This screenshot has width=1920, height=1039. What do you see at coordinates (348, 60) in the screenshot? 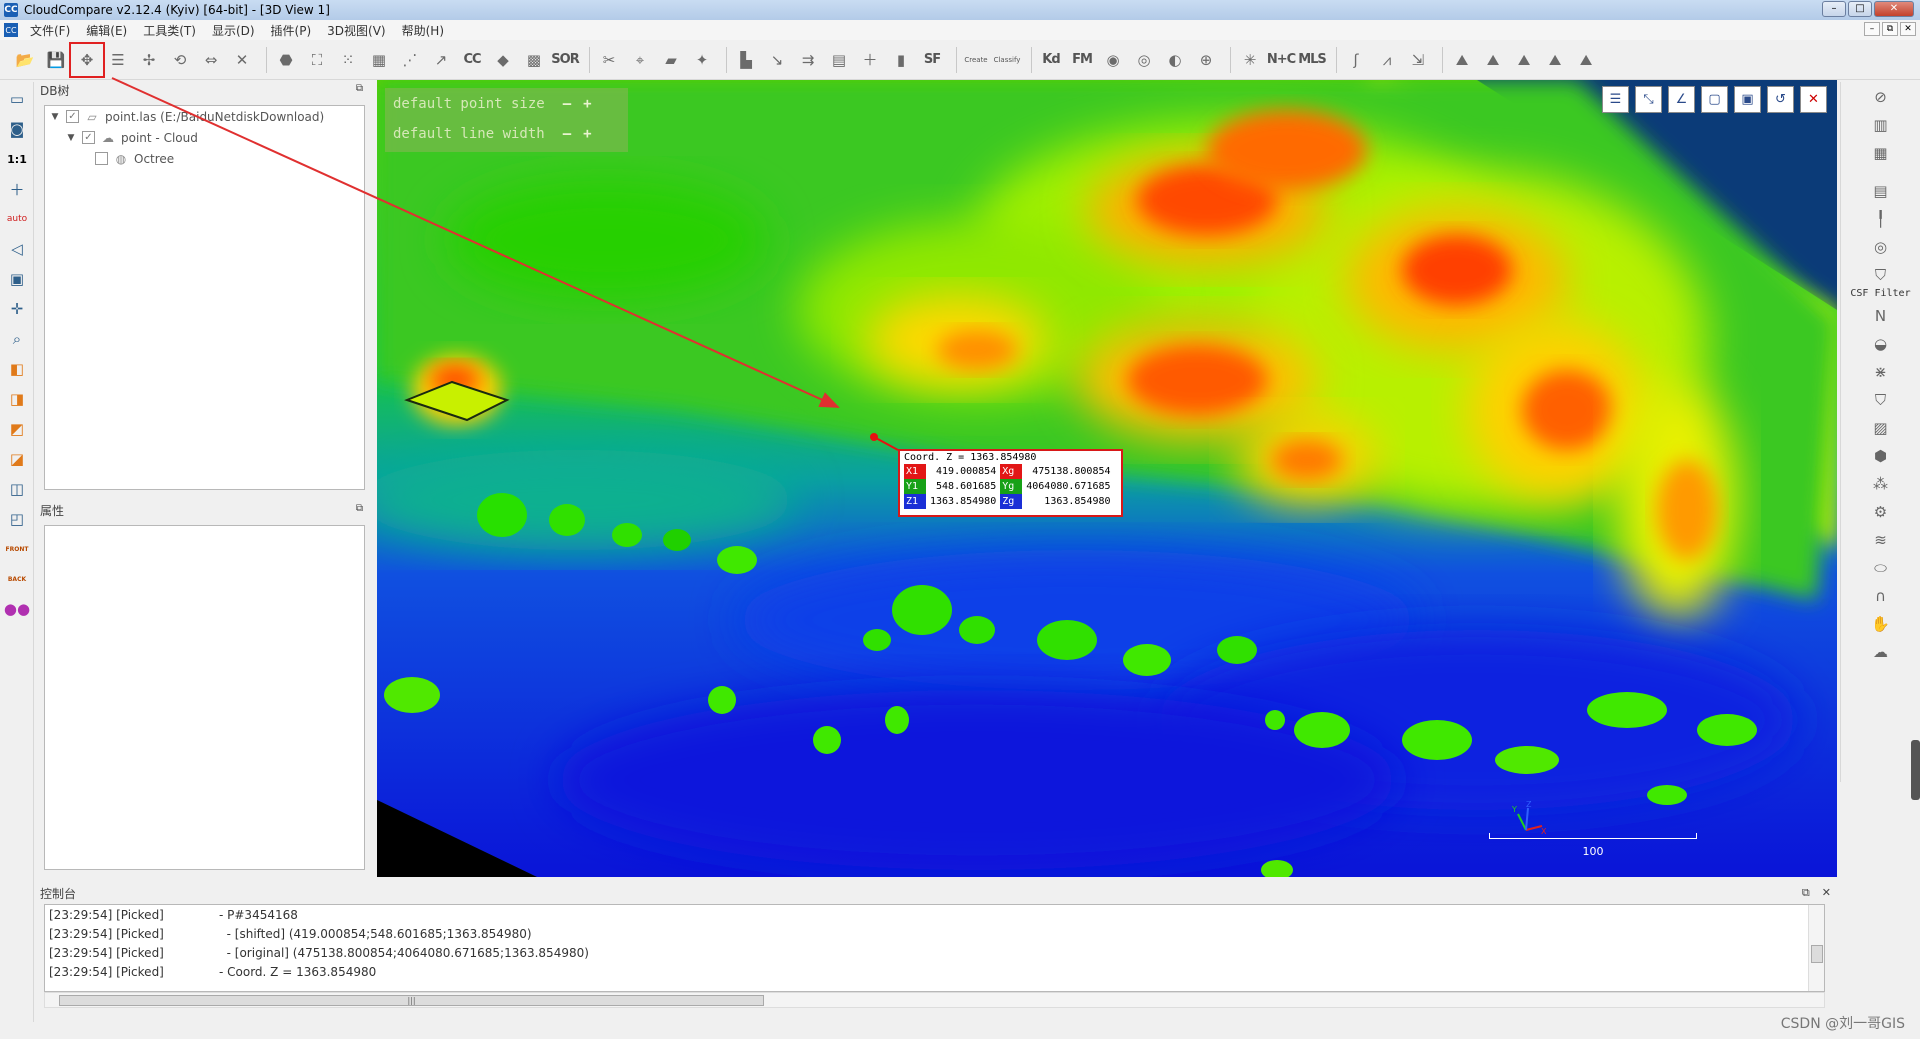
I see `noise-icon: ⁙` at bounding box center [348, 60].